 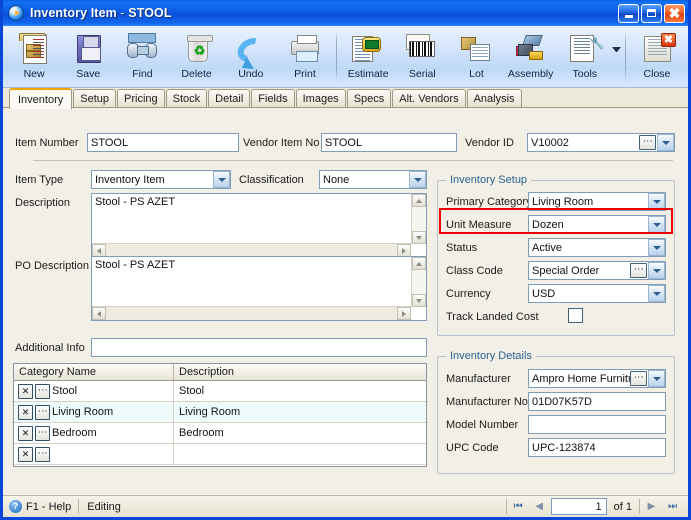 I want to click on currency-dropdown-arrow-icon, so click(x=656, y=293).